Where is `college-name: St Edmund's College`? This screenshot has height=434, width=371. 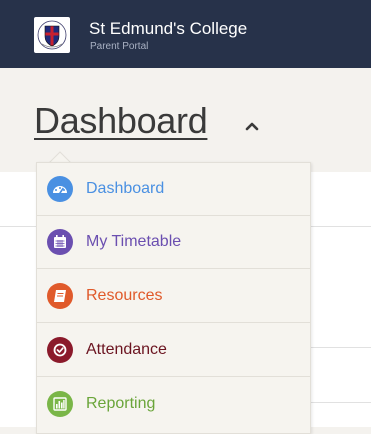 college-name: St Edmund's College is located at coordinates (168, 29).